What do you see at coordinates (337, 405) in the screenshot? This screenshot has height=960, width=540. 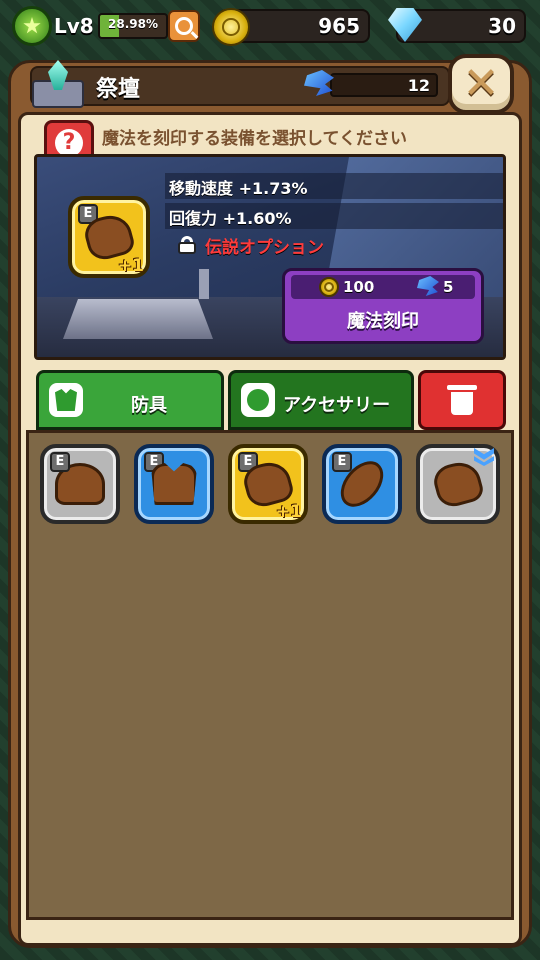 I see `tab-accessory-label: アクセサリー` at bounding box center [337, 405].